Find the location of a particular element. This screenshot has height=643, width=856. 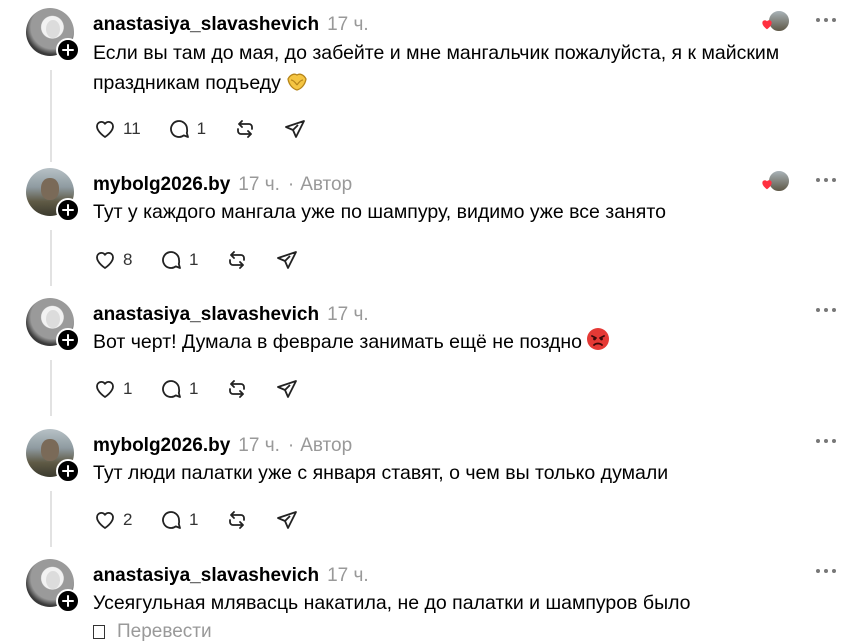

like-button: 11 is located at coordinates (117, 129).